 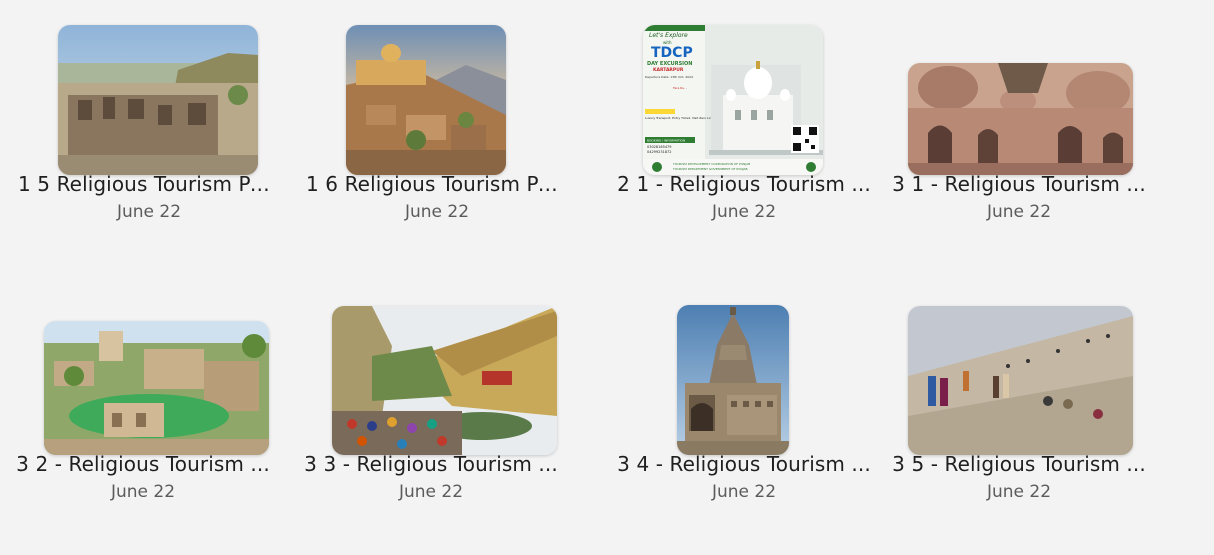 I want to click on file-tile: 3 4 - Religious Tourism ... June 22, so click(x=753, y=410).